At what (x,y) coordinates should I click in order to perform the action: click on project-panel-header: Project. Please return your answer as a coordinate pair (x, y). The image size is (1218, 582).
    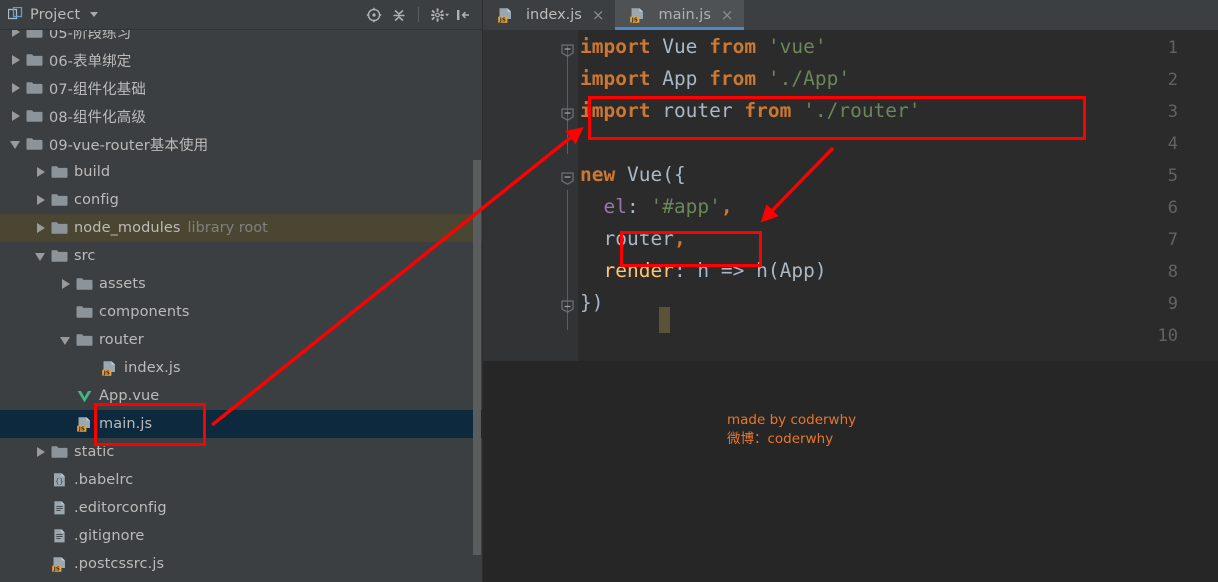
    Looking at the image, I should click on (241, 15).